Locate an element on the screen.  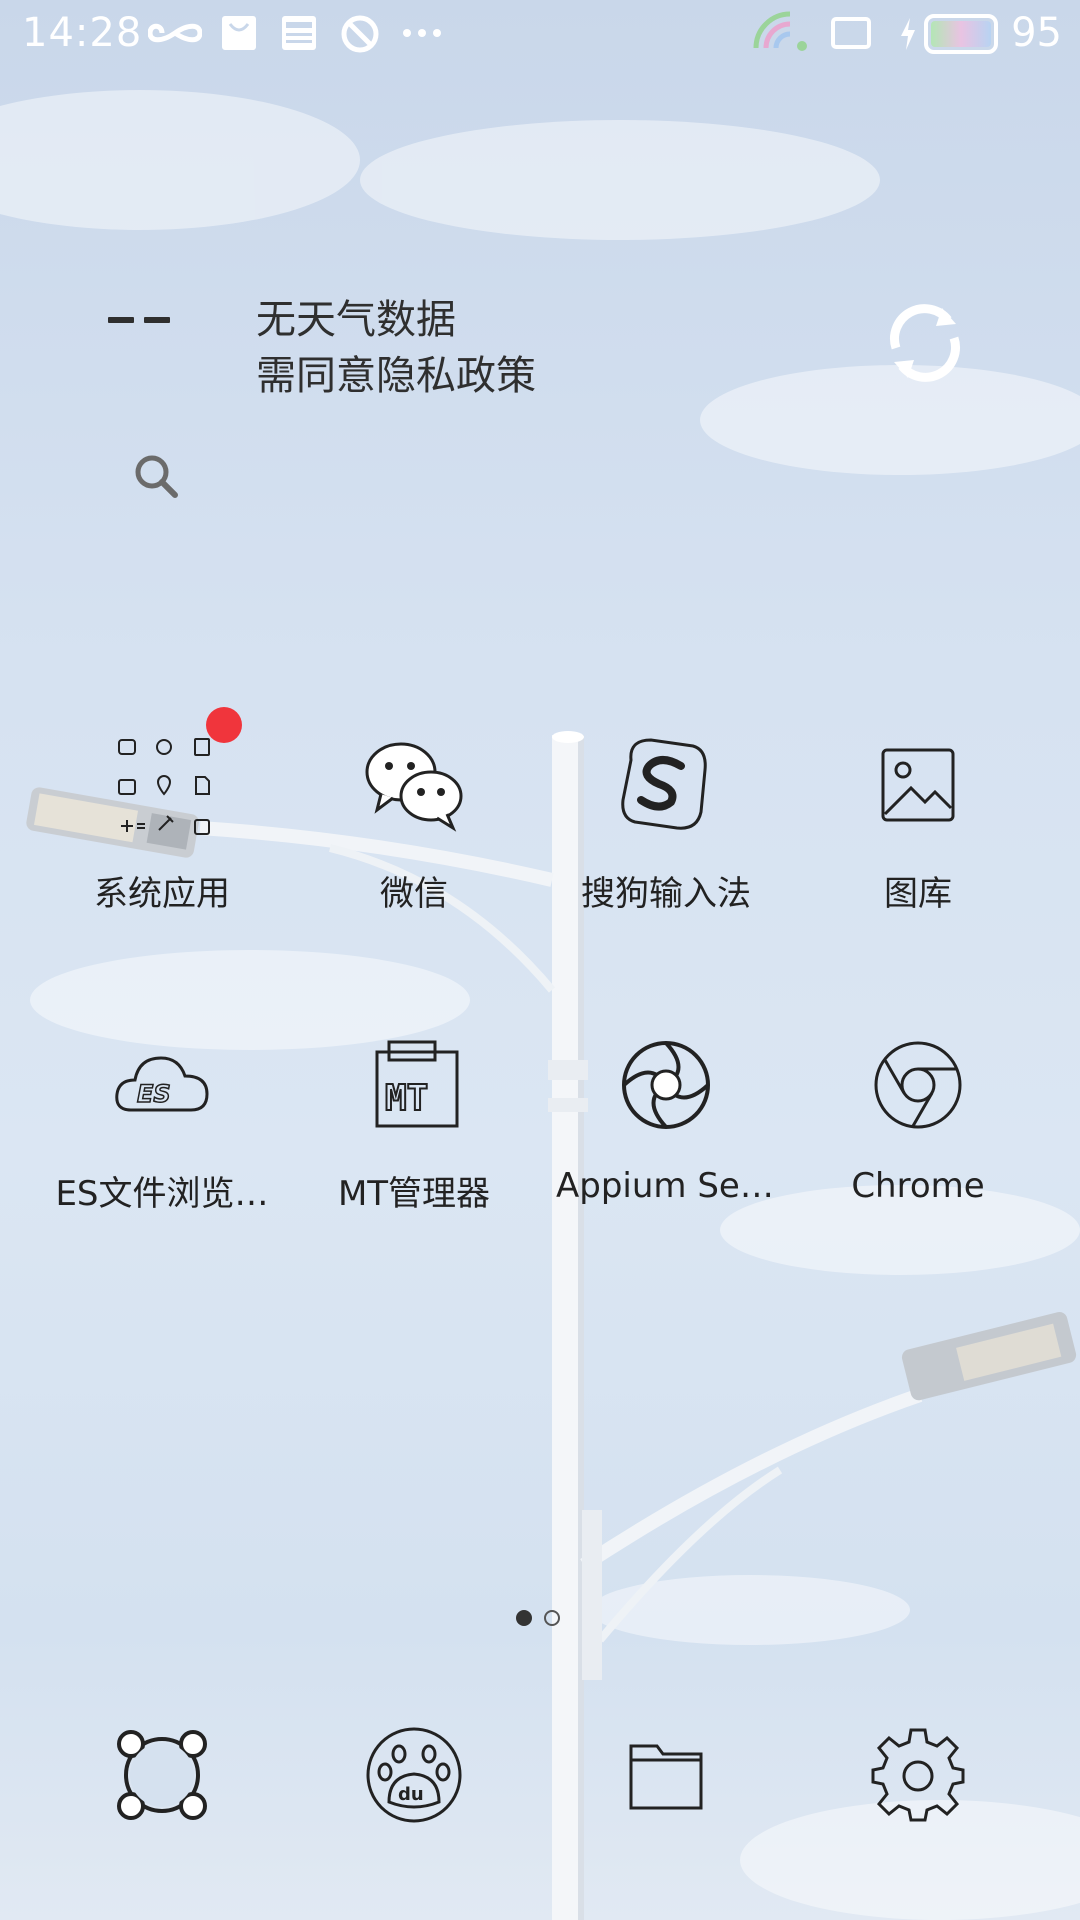
wifi-icon is located at coordinates (780, 31).